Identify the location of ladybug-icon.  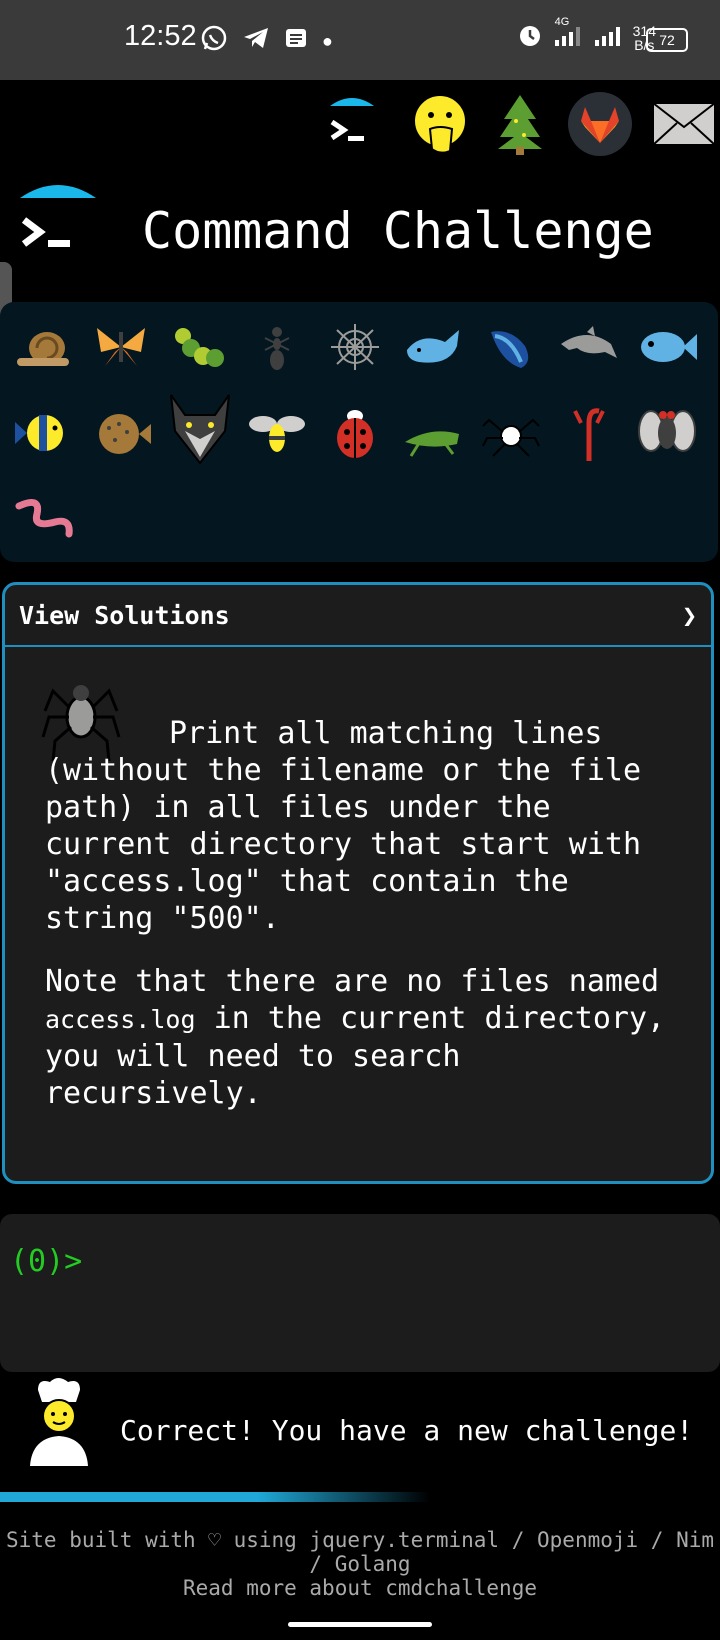
(355, 433).